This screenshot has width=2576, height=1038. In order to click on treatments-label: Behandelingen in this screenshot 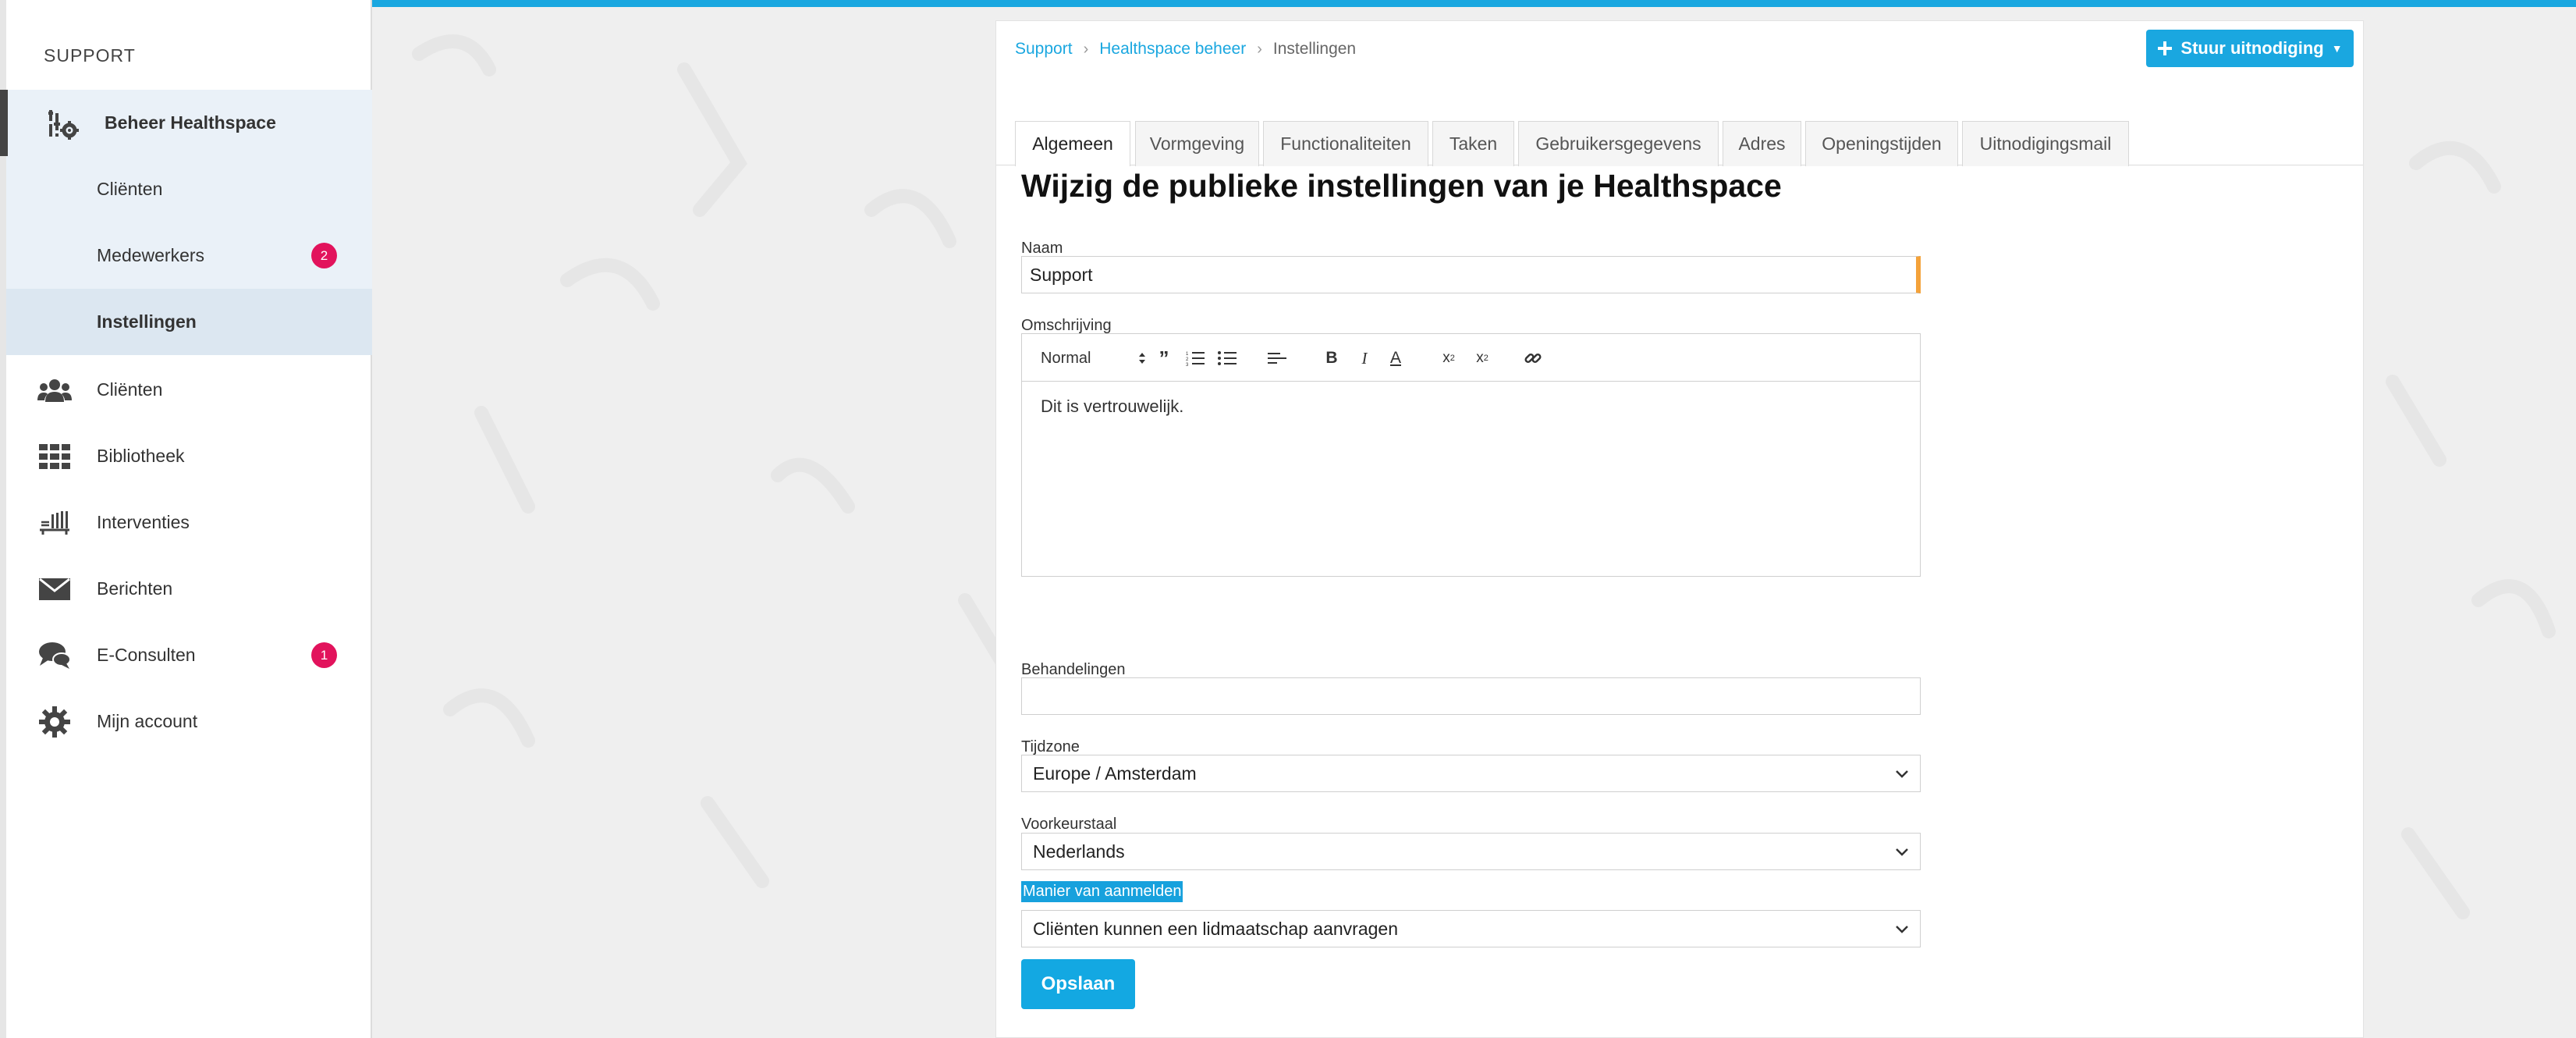, I will do `click(1073, 669)`.